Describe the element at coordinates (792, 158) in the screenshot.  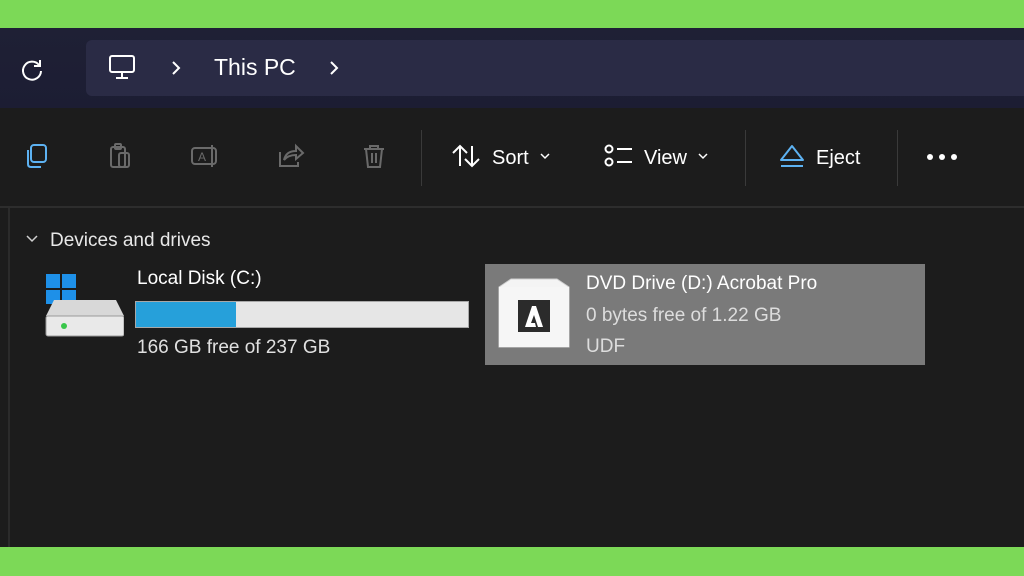
I see `eject-icon` at that location.